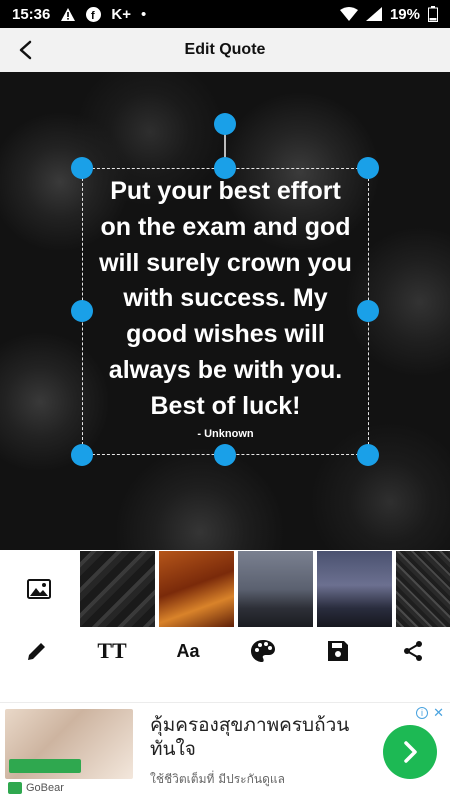 This screenshot has width=450, height=800. I want to click on page-title: Edit Quote, so click(225, 49).